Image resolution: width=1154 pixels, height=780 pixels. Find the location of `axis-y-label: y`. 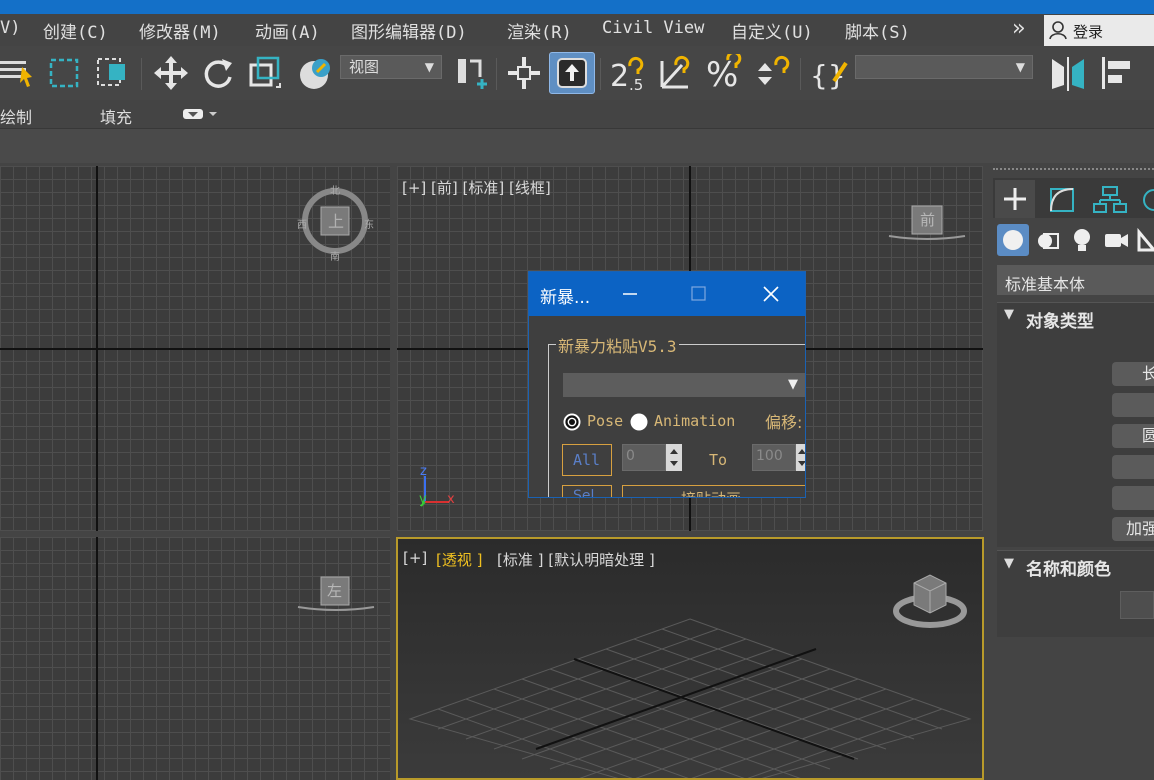

axis-y-label: y is located at coordinates (423, 499).